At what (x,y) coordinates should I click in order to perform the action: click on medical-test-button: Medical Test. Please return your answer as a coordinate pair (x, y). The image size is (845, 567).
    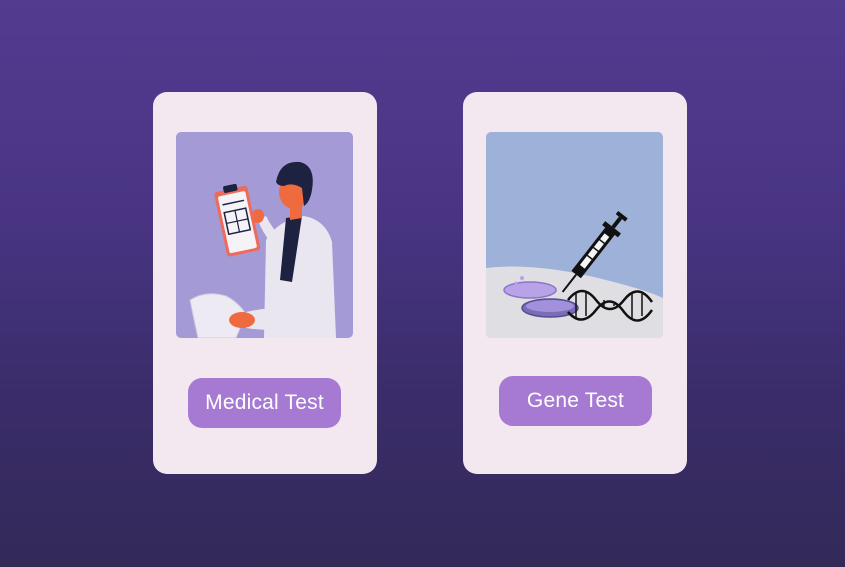
    Looking at the image, I should click on (264, 403).